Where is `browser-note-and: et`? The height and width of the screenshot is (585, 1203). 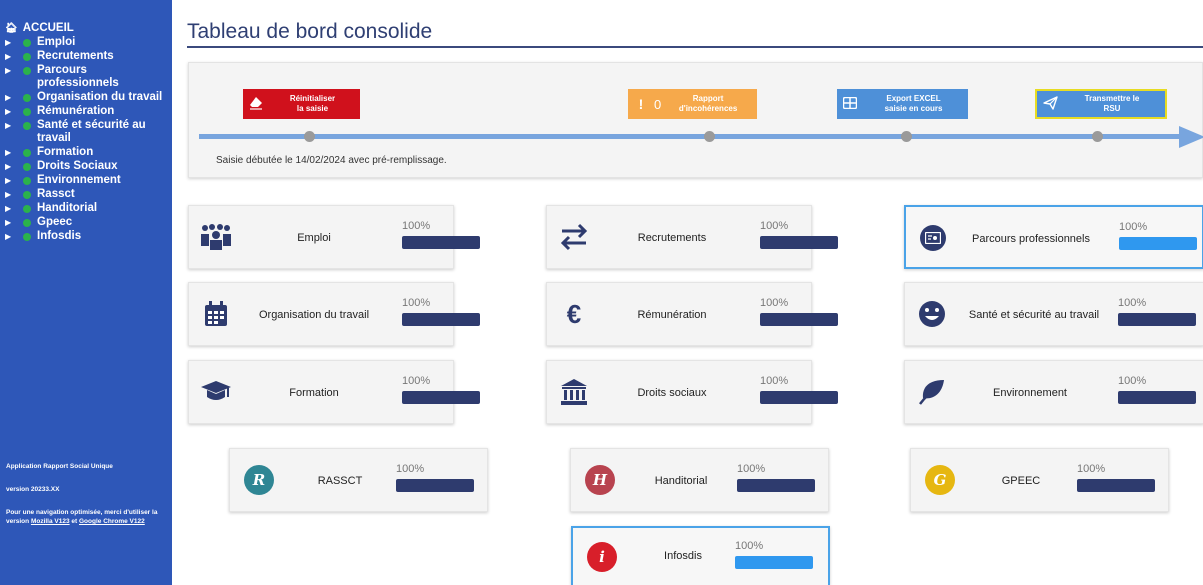 browser-note-and: et is located at coordinates (74, 521).